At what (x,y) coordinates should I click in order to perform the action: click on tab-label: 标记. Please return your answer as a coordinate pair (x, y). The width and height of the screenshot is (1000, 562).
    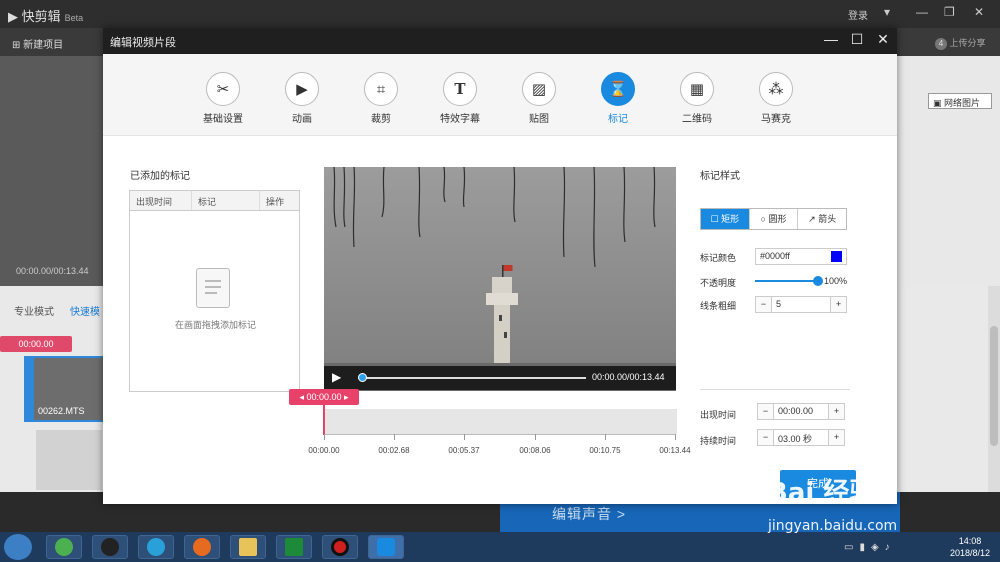
    Looking at the image, I should click on (618, 119).